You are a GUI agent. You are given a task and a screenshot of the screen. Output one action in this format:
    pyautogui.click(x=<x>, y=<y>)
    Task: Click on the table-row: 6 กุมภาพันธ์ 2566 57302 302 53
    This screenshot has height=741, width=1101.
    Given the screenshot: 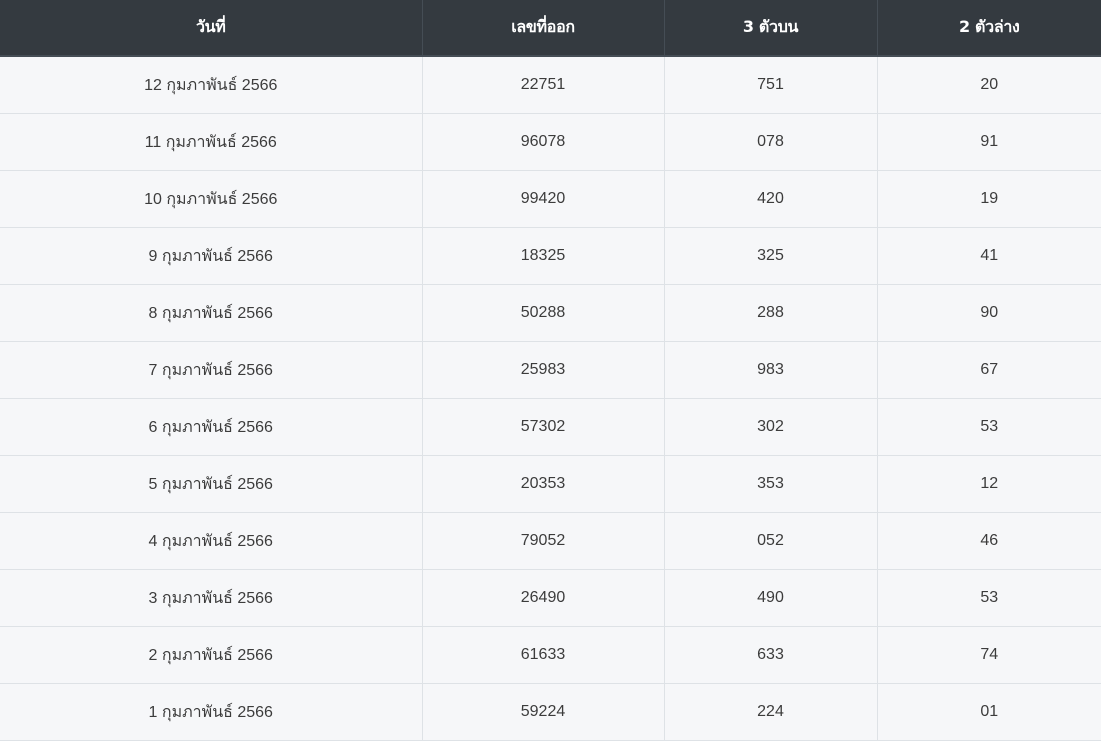 What is the action you would take?
    pyautogui.click(x=550, y=427)
    